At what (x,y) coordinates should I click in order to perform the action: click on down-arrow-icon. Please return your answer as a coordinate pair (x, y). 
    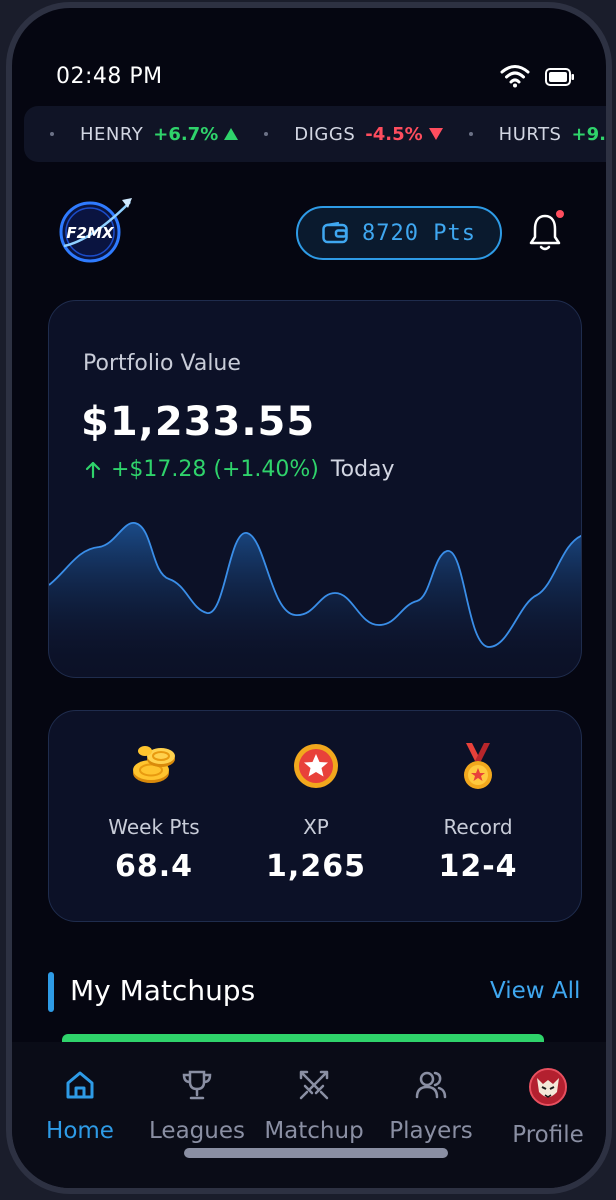
    Looking at the image, I should click on (435, 134).